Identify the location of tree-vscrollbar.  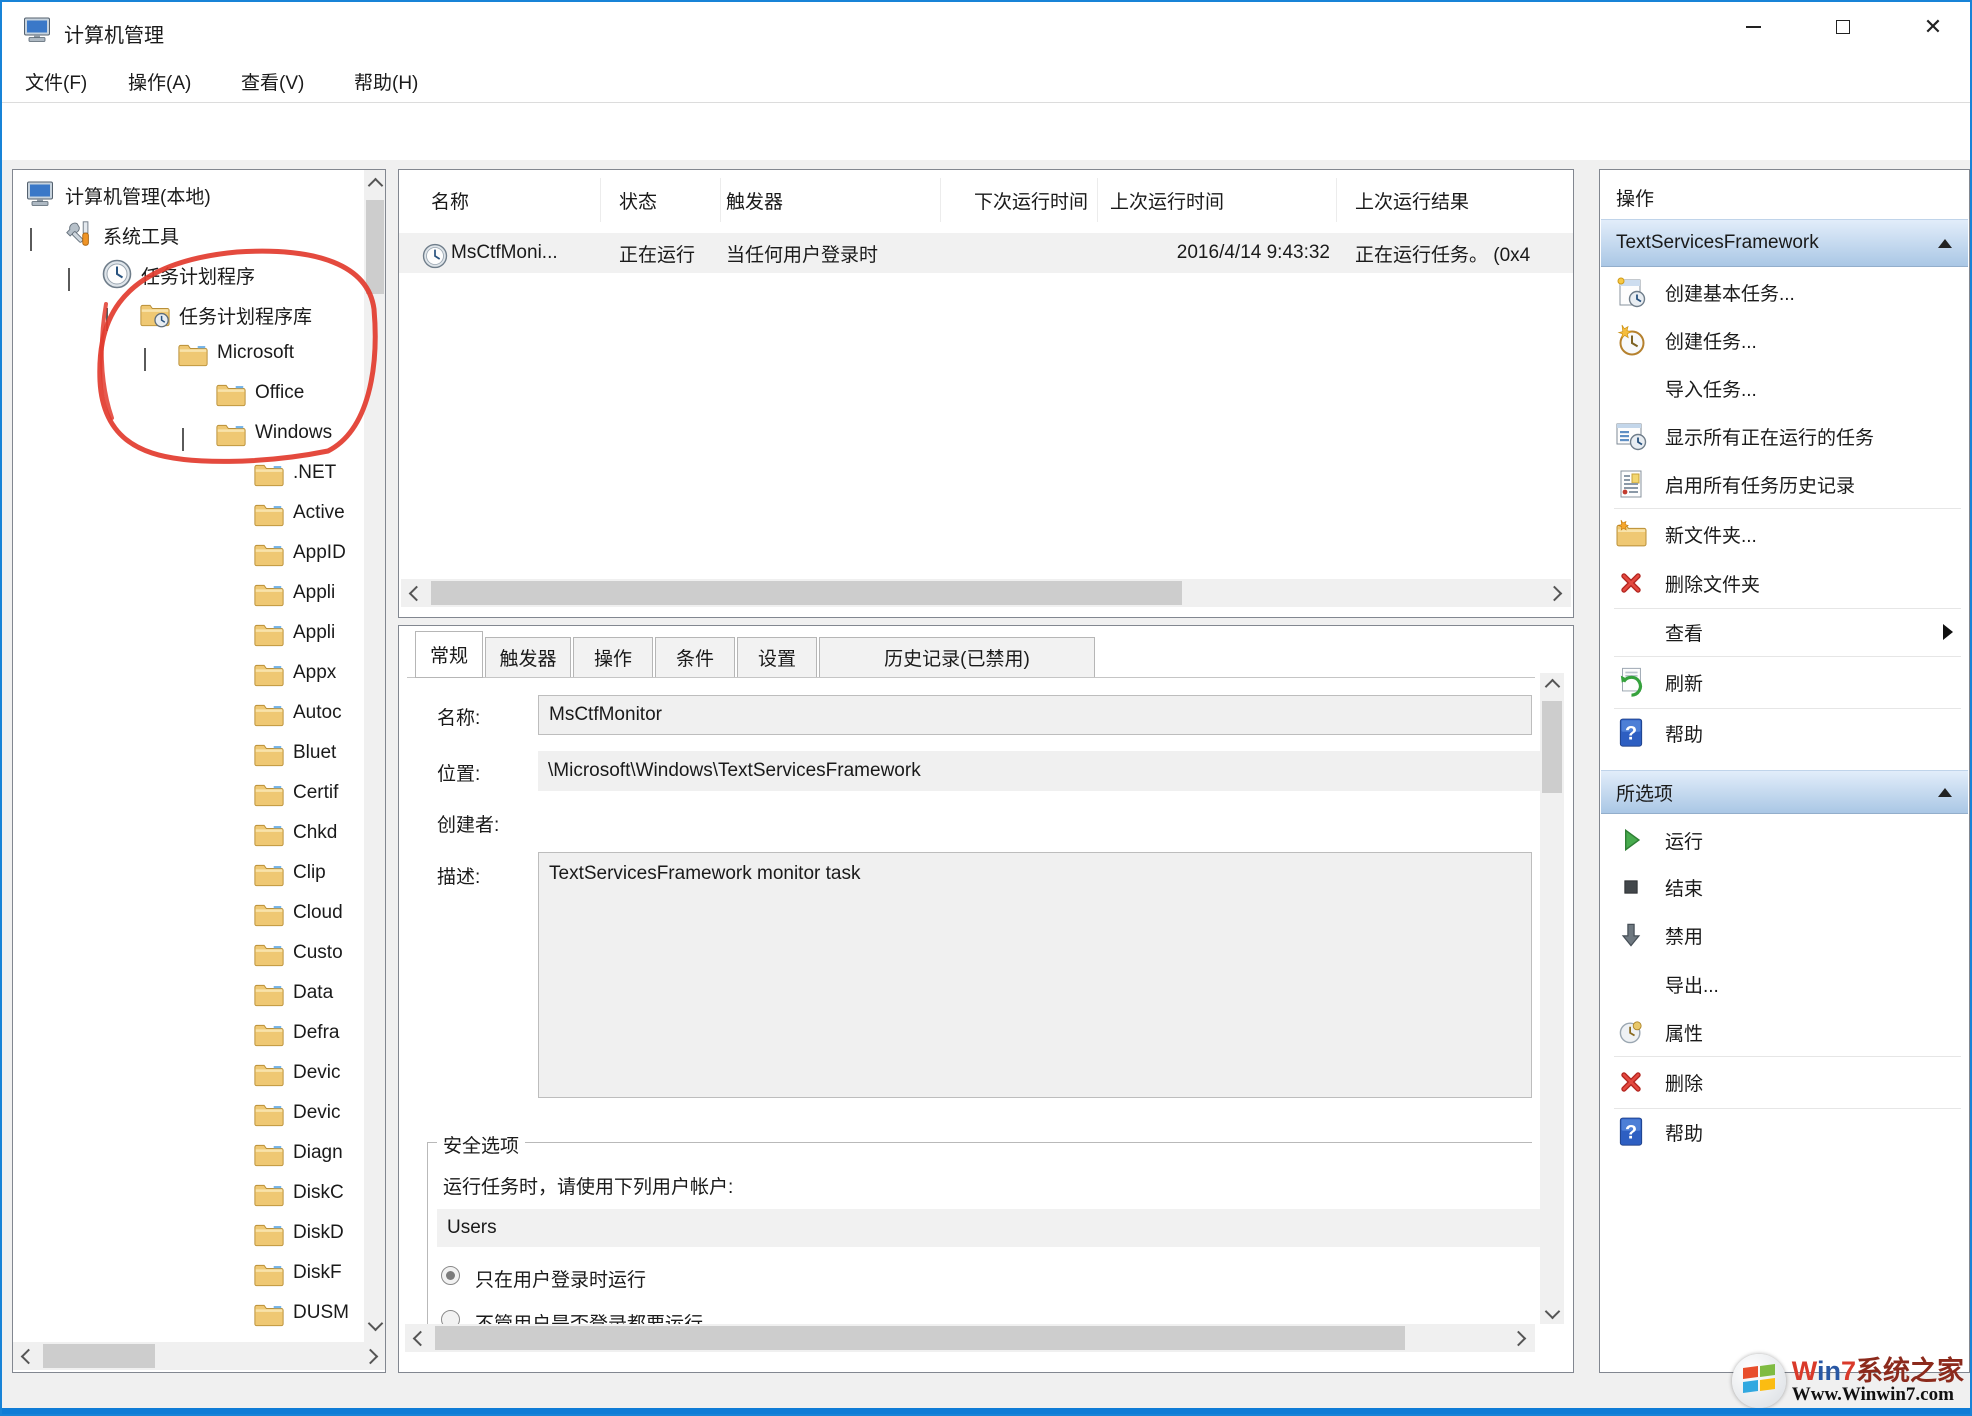
(374, 756).